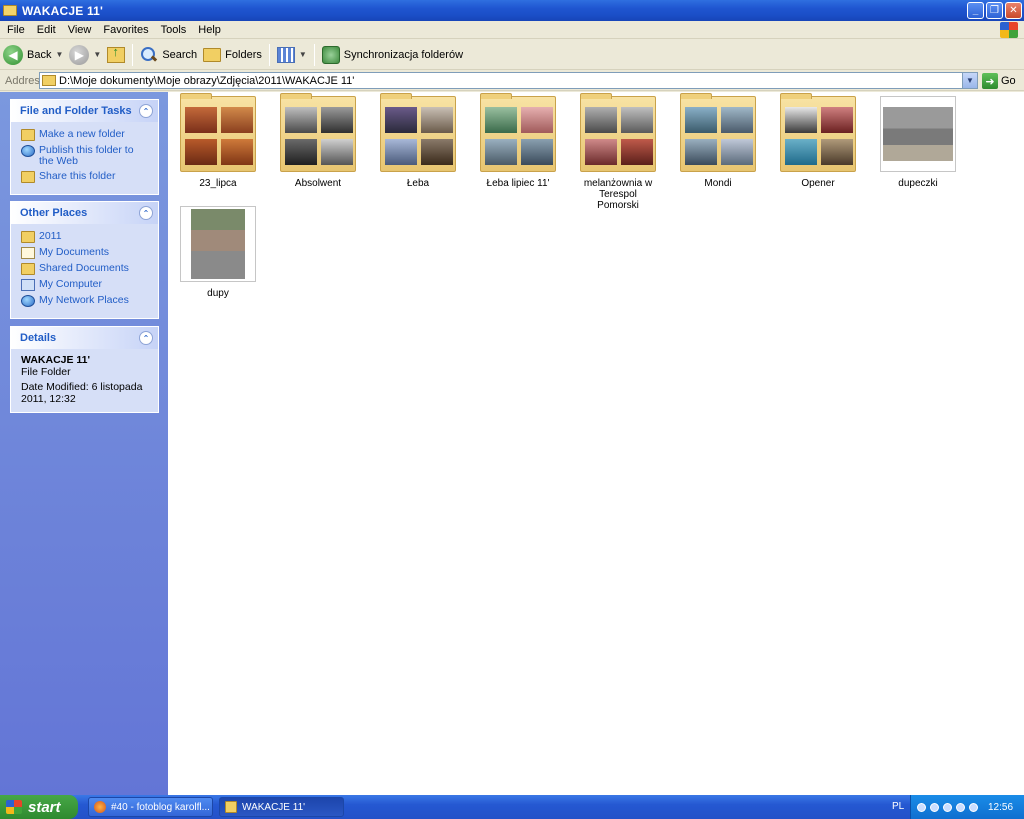 The height and width of the screenshot is (819, 1024). Describe the element at coordinates (84, 111) in the screenshot. I see `panel-header: File and Folder Tasks ⌃` at that location.